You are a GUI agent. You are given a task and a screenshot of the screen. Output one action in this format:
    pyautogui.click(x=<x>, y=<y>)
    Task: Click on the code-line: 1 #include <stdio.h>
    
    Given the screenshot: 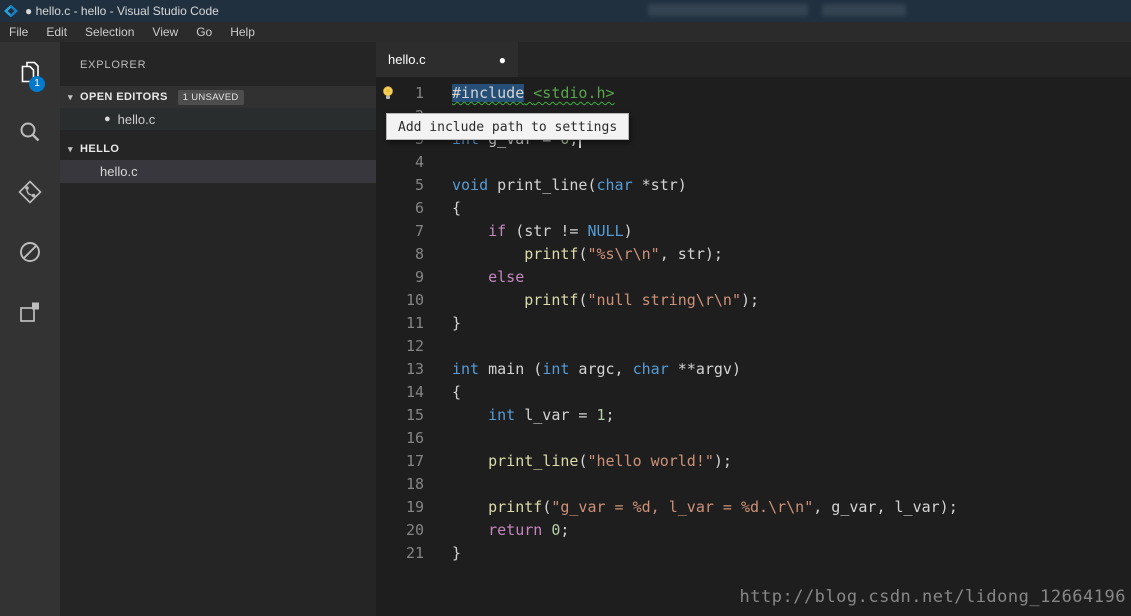 What is the action you would take?
    pyautogui.click(x=753, y=93)
    